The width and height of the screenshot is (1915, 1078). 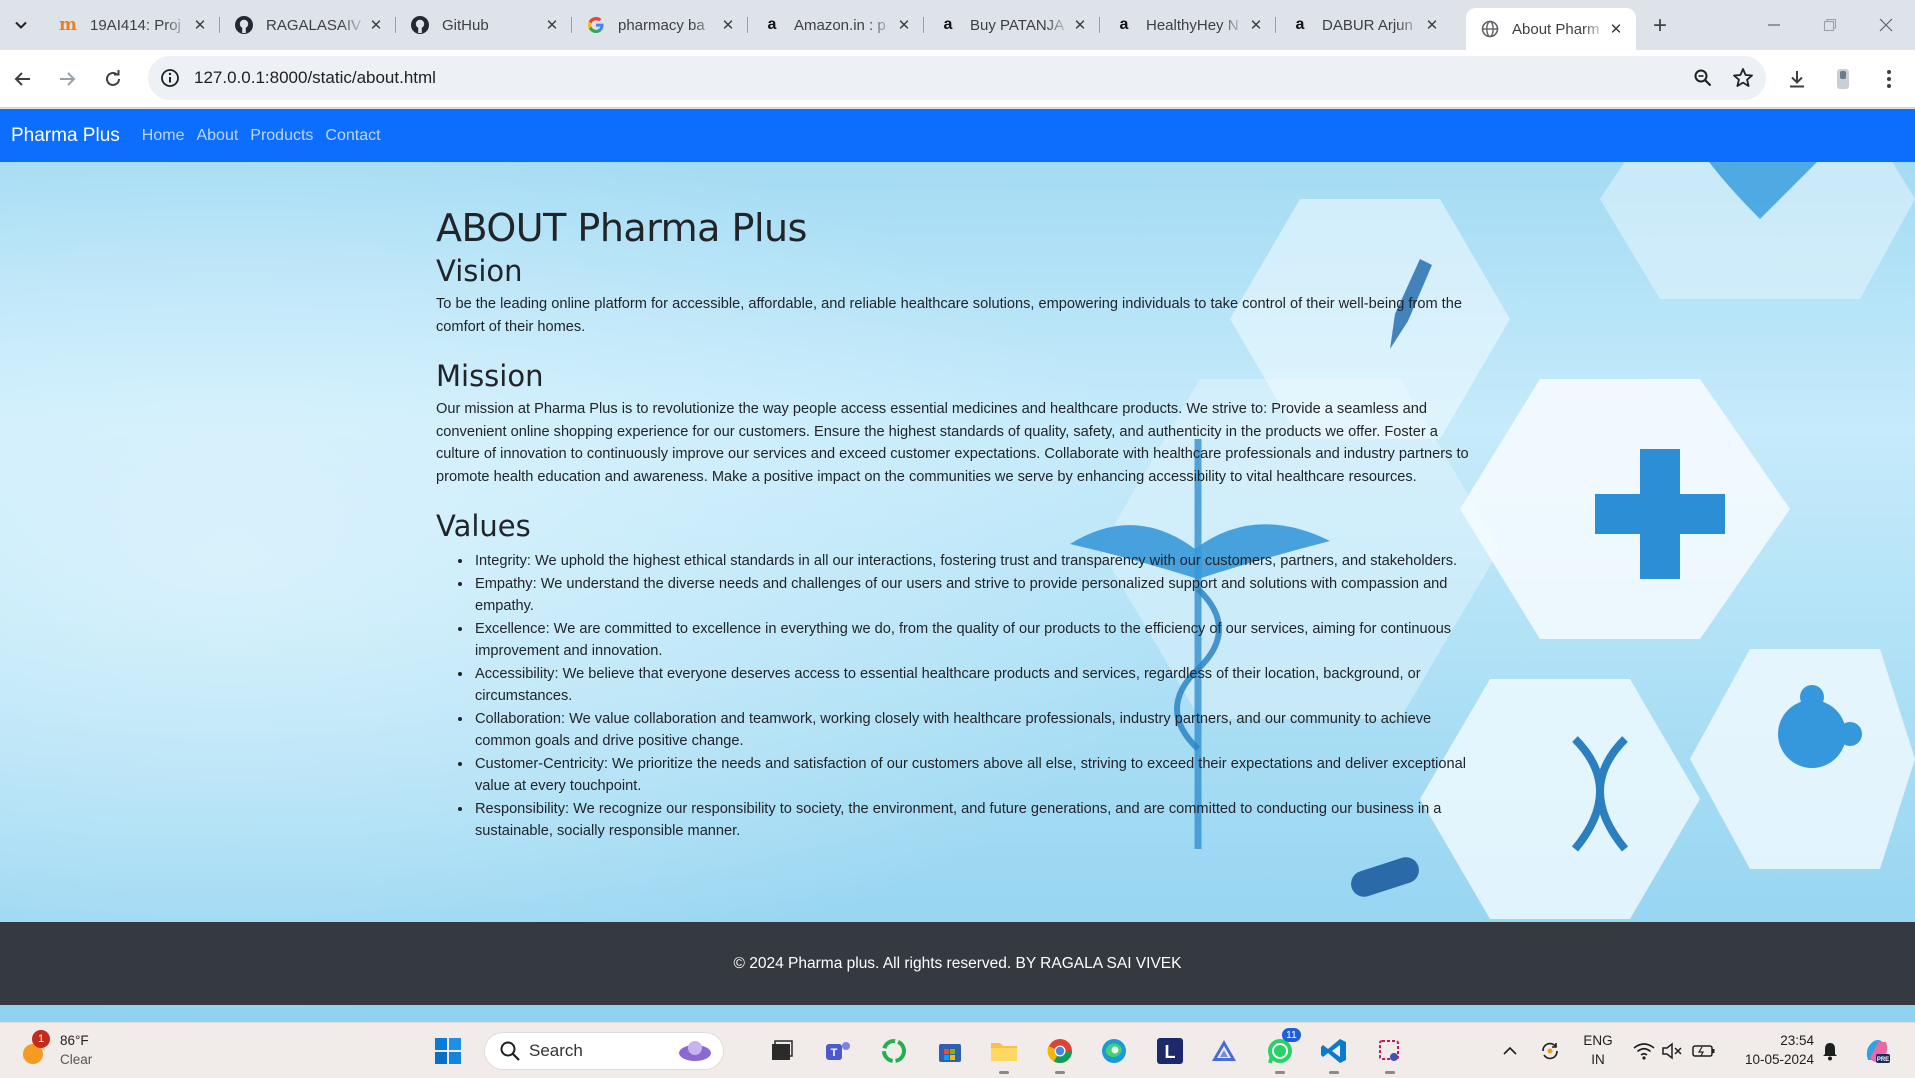 I want to click on copilot-button: PRE, so click(x=1877, y=1051).